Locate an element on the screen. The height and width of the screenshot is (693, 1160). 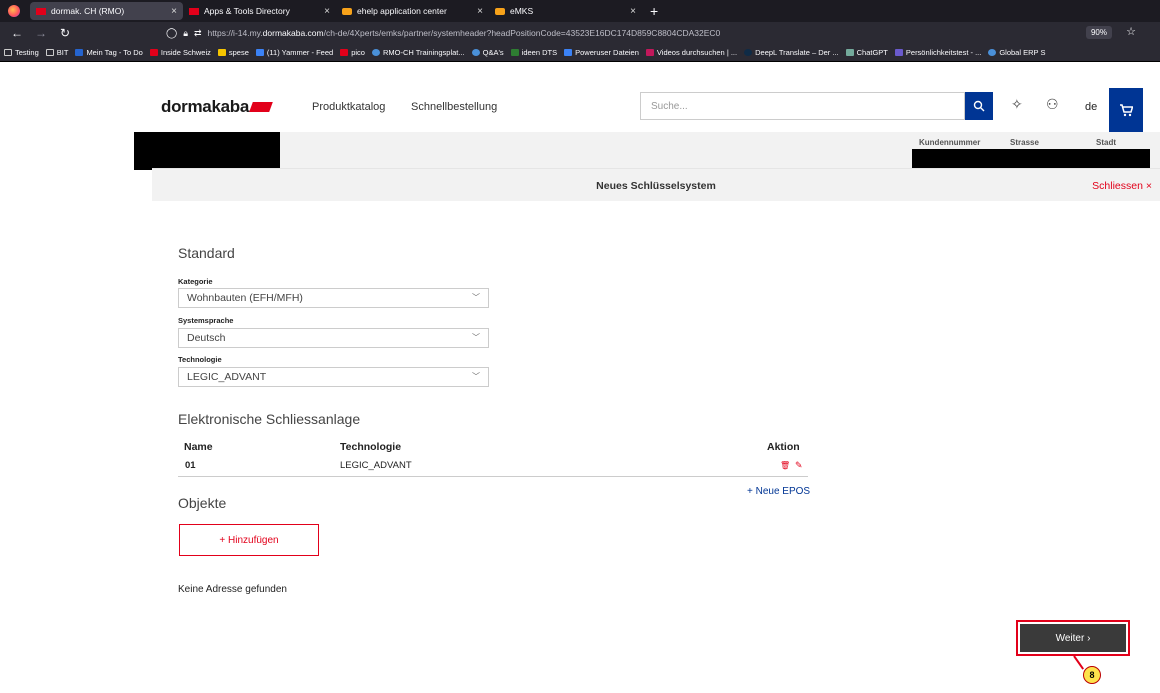
tab-ehelp: ehelp application center × is located at coordinates (412, 11).